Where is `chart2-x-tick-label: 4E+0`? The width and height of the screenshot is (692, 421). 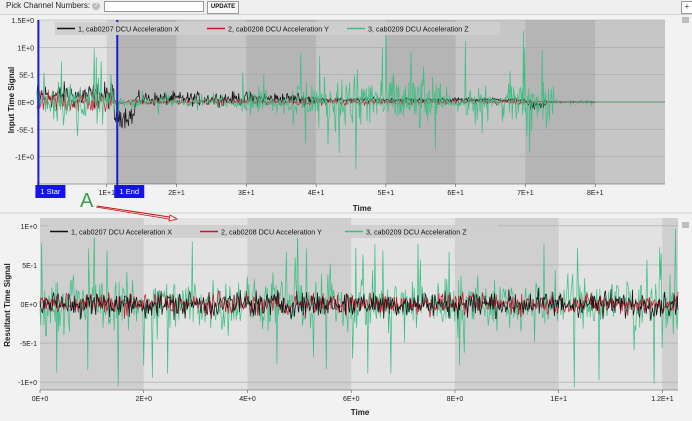
chart2-x-tick-label: 4E+0 is located at coordinates (247, 399).